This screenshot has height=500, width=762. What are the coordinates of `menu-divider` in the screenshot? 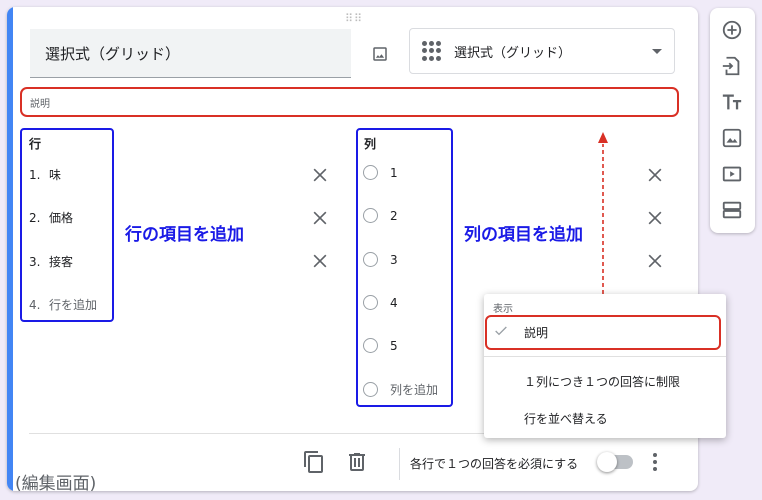 It's located at (605, 356).